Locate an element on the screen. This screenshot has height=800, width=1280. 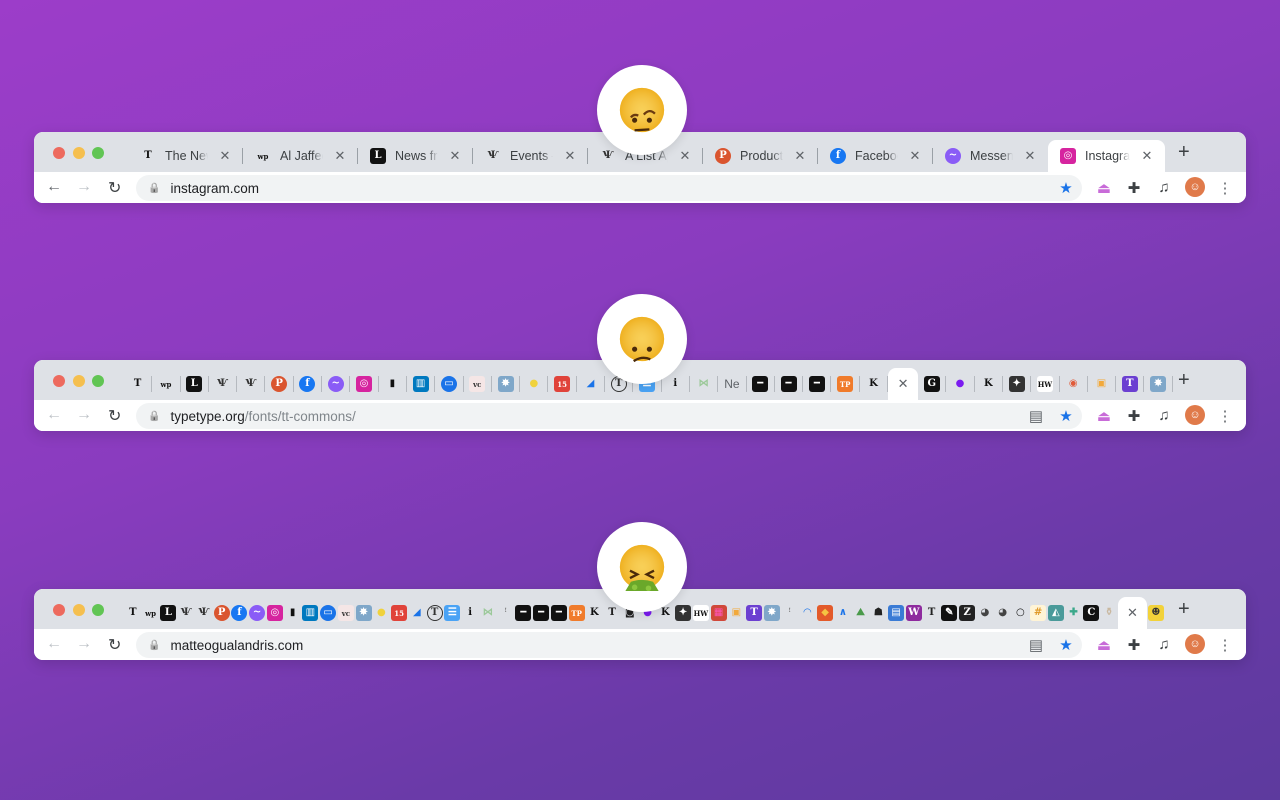
tab: T The New Y ✕ is located at coordinates (185, 156).